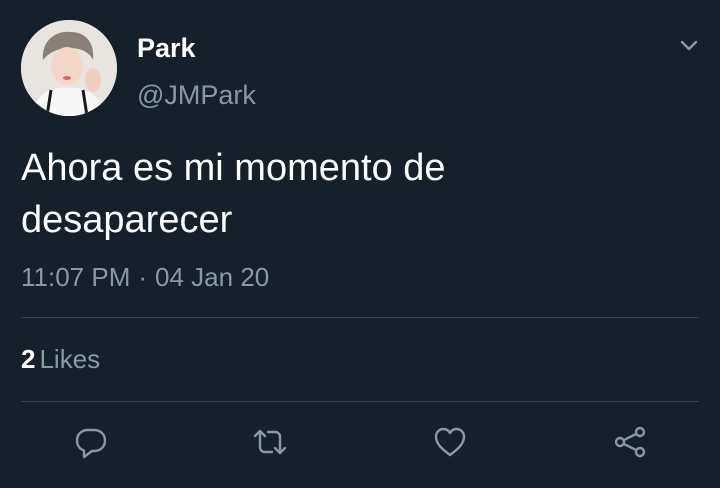  What do you see at coordinates (270, 442) in the screenshot?
I see `retweet-icon` at bounding box center [270, 442].